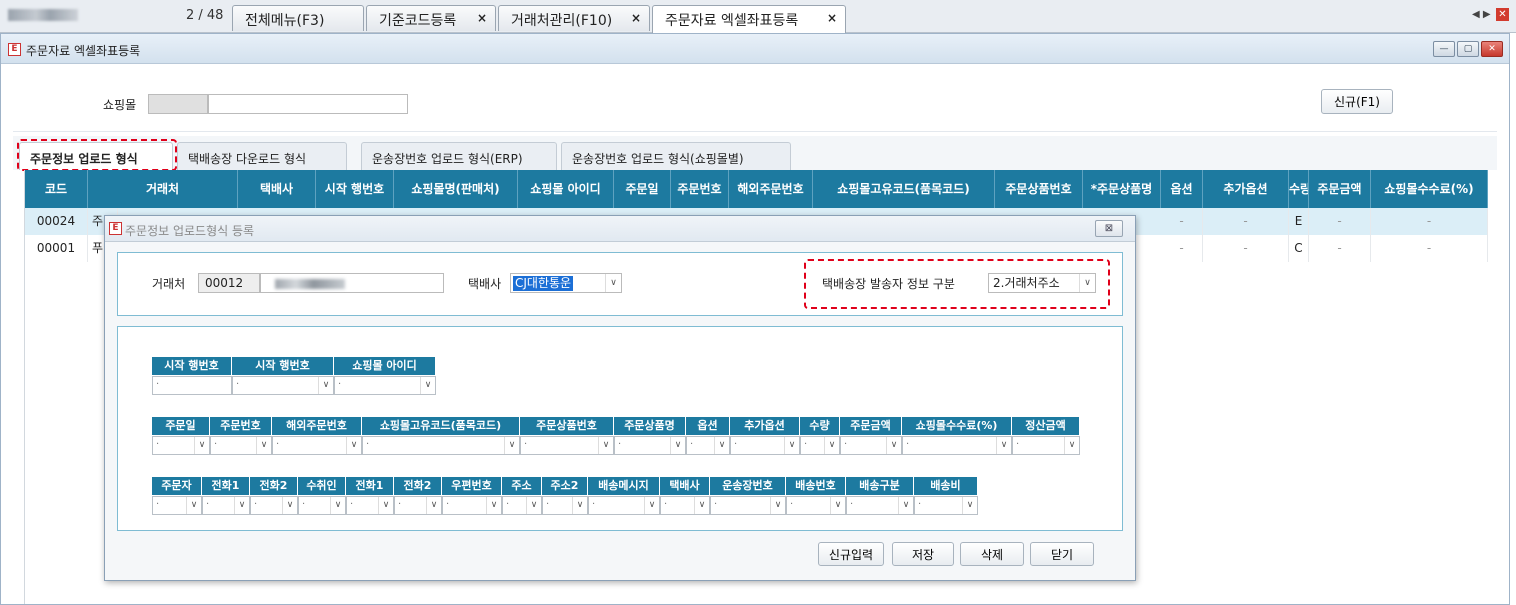  Describe the element at coordinates (1039, 189) in the screenshot. I see `column-header: 주문상품번호` at that location.